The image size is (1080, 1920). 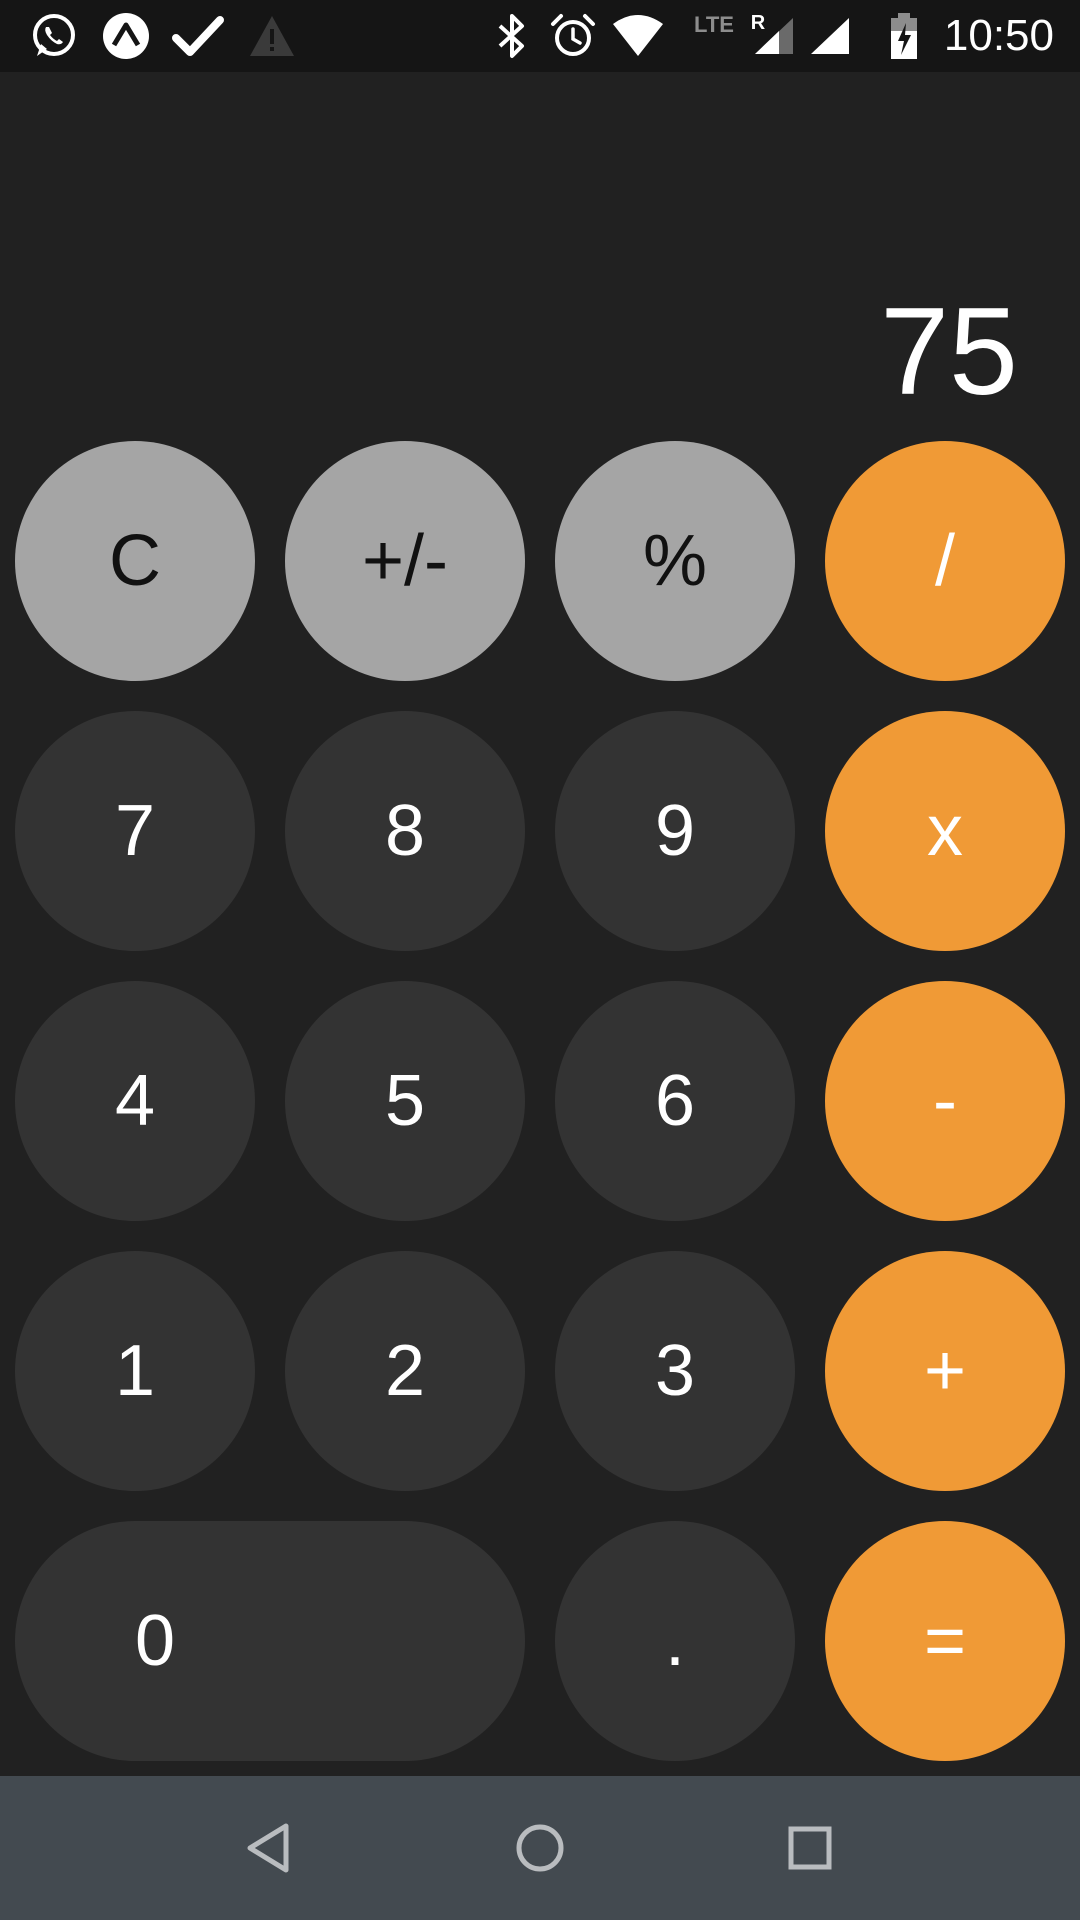 I want to click on digit-2-label: 2, so click(x=405, y=1371).